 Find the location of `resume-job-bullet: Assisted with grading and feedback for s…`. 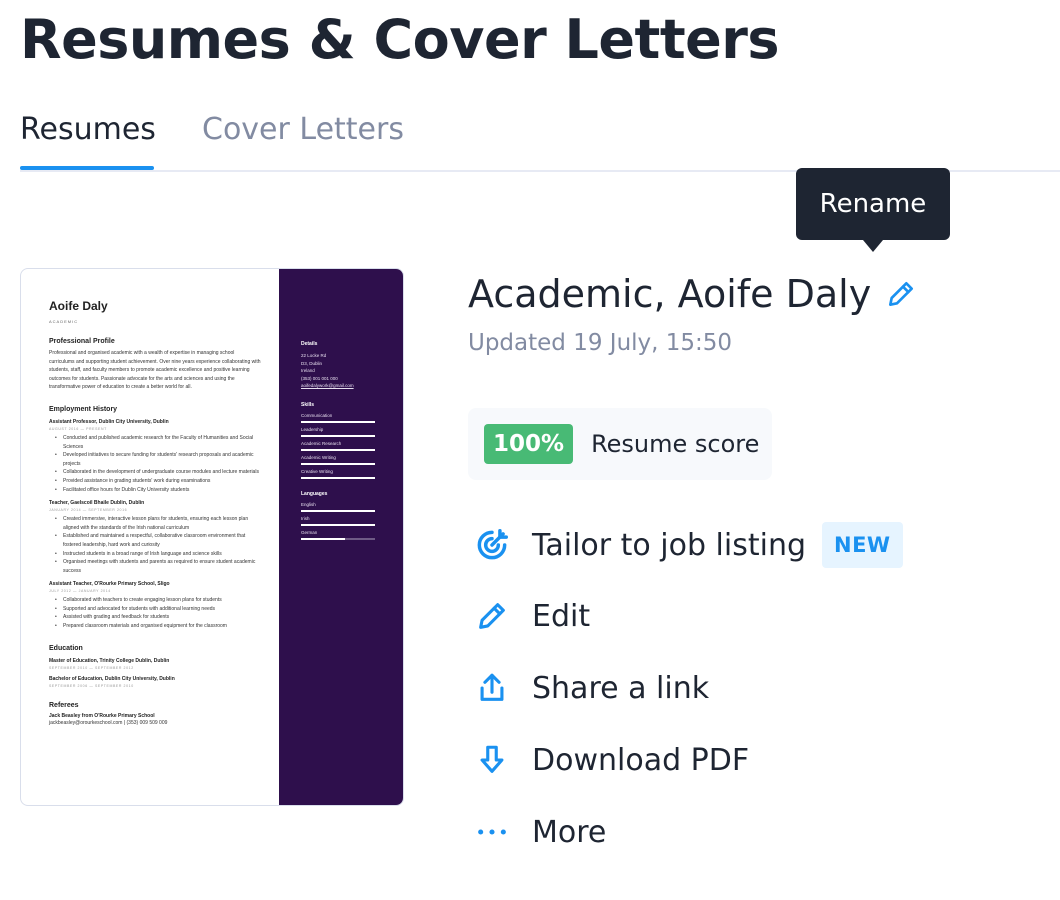

resume-job-bullet: Assisted with grading and feedback for s… is located at coordinates (155, 617).